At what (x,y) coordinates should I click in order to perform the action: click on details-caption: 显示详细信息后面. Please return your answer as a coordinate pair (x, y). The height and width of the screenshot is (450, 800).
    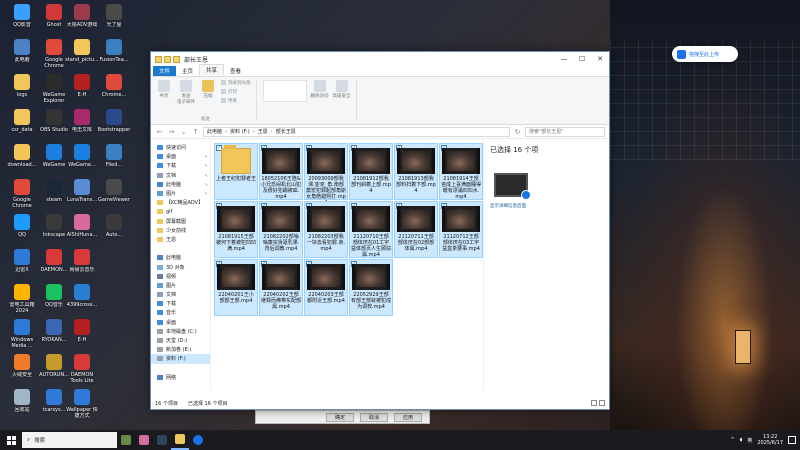
    Looking at the image, I should click on (546, 206).